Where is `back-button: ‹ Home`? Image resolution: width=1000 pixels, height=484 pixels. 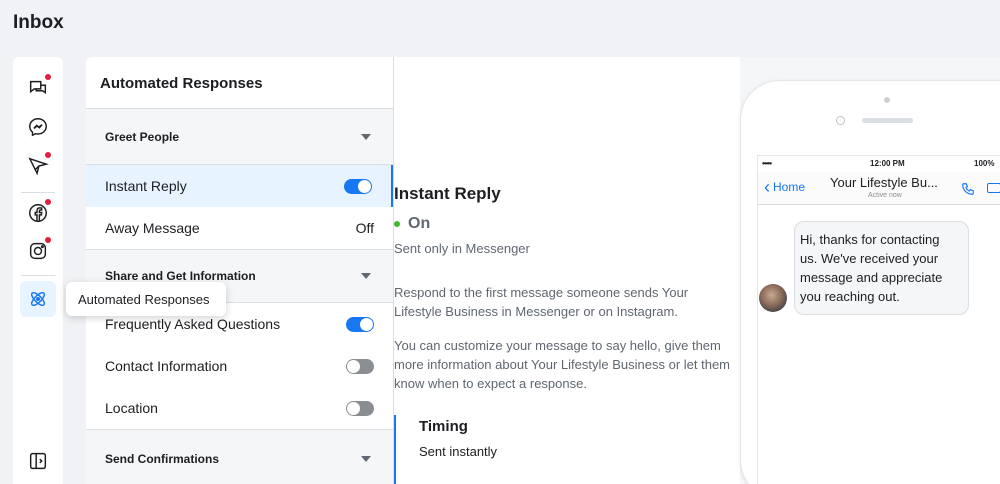
back-button: ‹ Home is located at coordinates (785, 187).